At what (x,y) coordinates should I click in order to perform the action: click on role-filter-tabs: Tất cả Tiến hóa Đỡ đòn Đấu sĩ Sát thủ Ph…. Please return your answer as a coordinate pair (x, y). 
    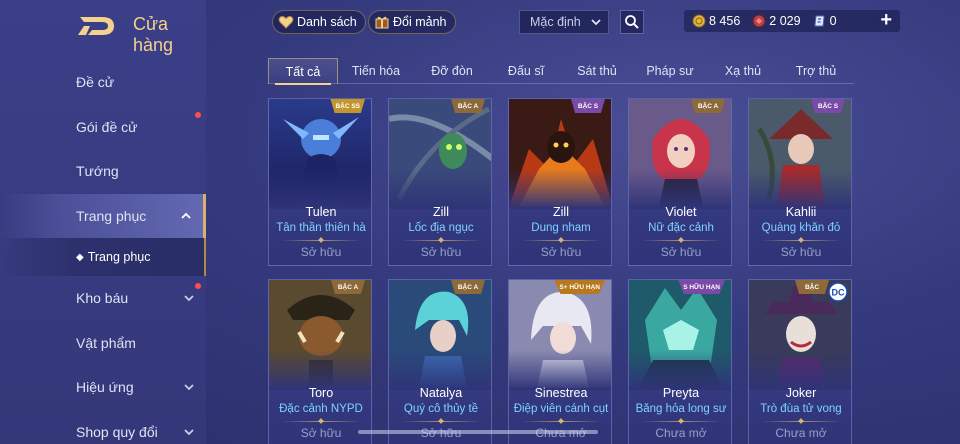
    Looking at the image, I should click on (561, 71).